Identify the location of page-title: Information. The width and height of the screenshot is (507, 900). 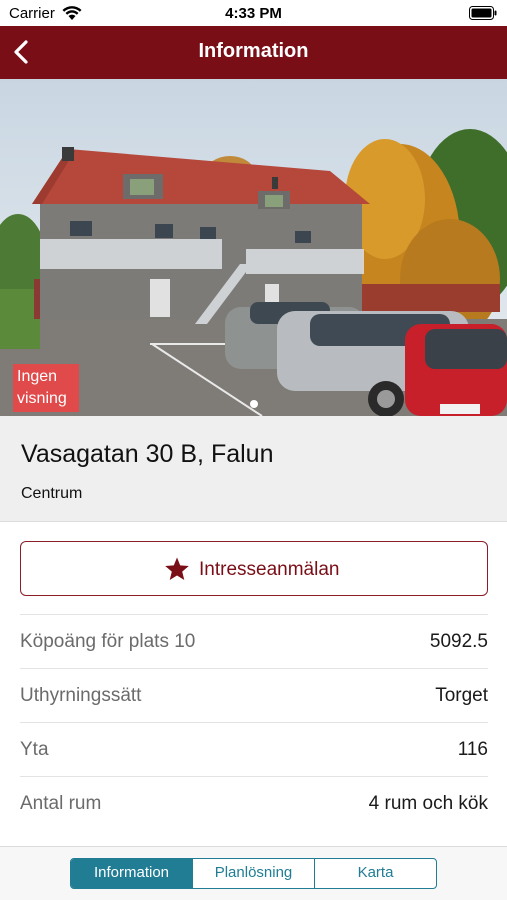
(253, 51).